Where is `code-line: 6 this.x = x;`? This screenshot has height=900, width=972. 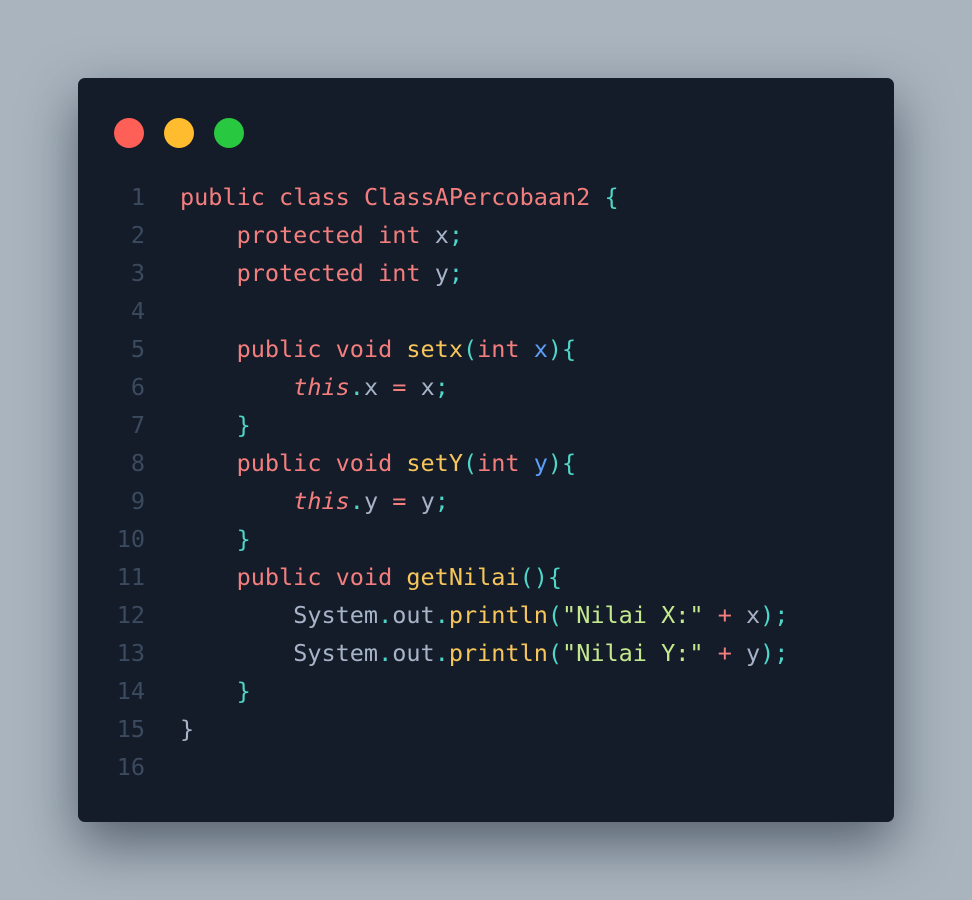 code-line: 6 this.x = x; is located at coordinates (486, 387).